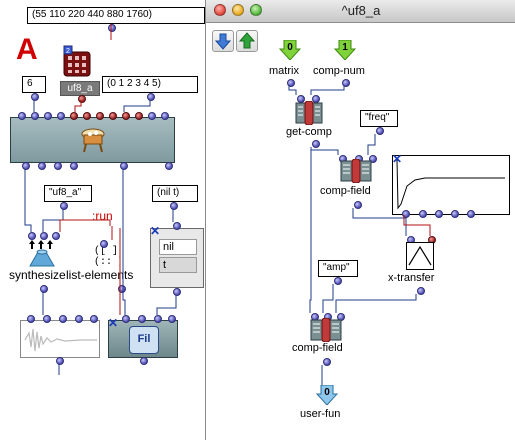 The width and height of the screenshot is (515, 440). Describe the element at coordinates (317, 348) in the screenshot. I see `comp-field-label-2: comp-field` at that location.